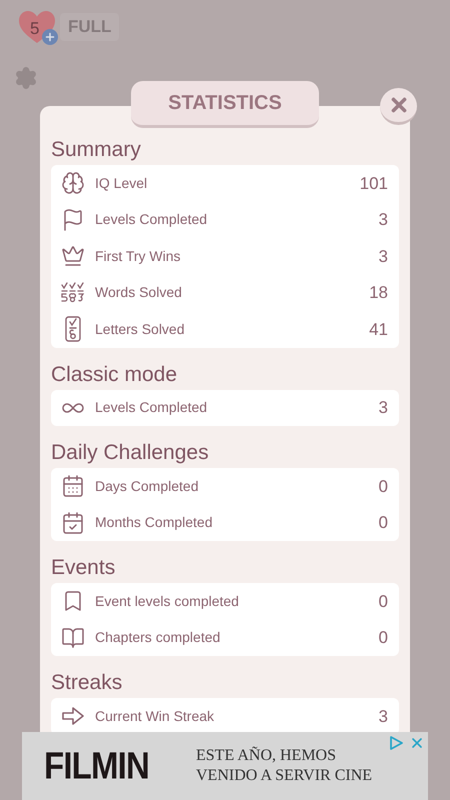 The width and height of the screenshot is (450, 800). I want to click on settings-icon, so click(26, 78).